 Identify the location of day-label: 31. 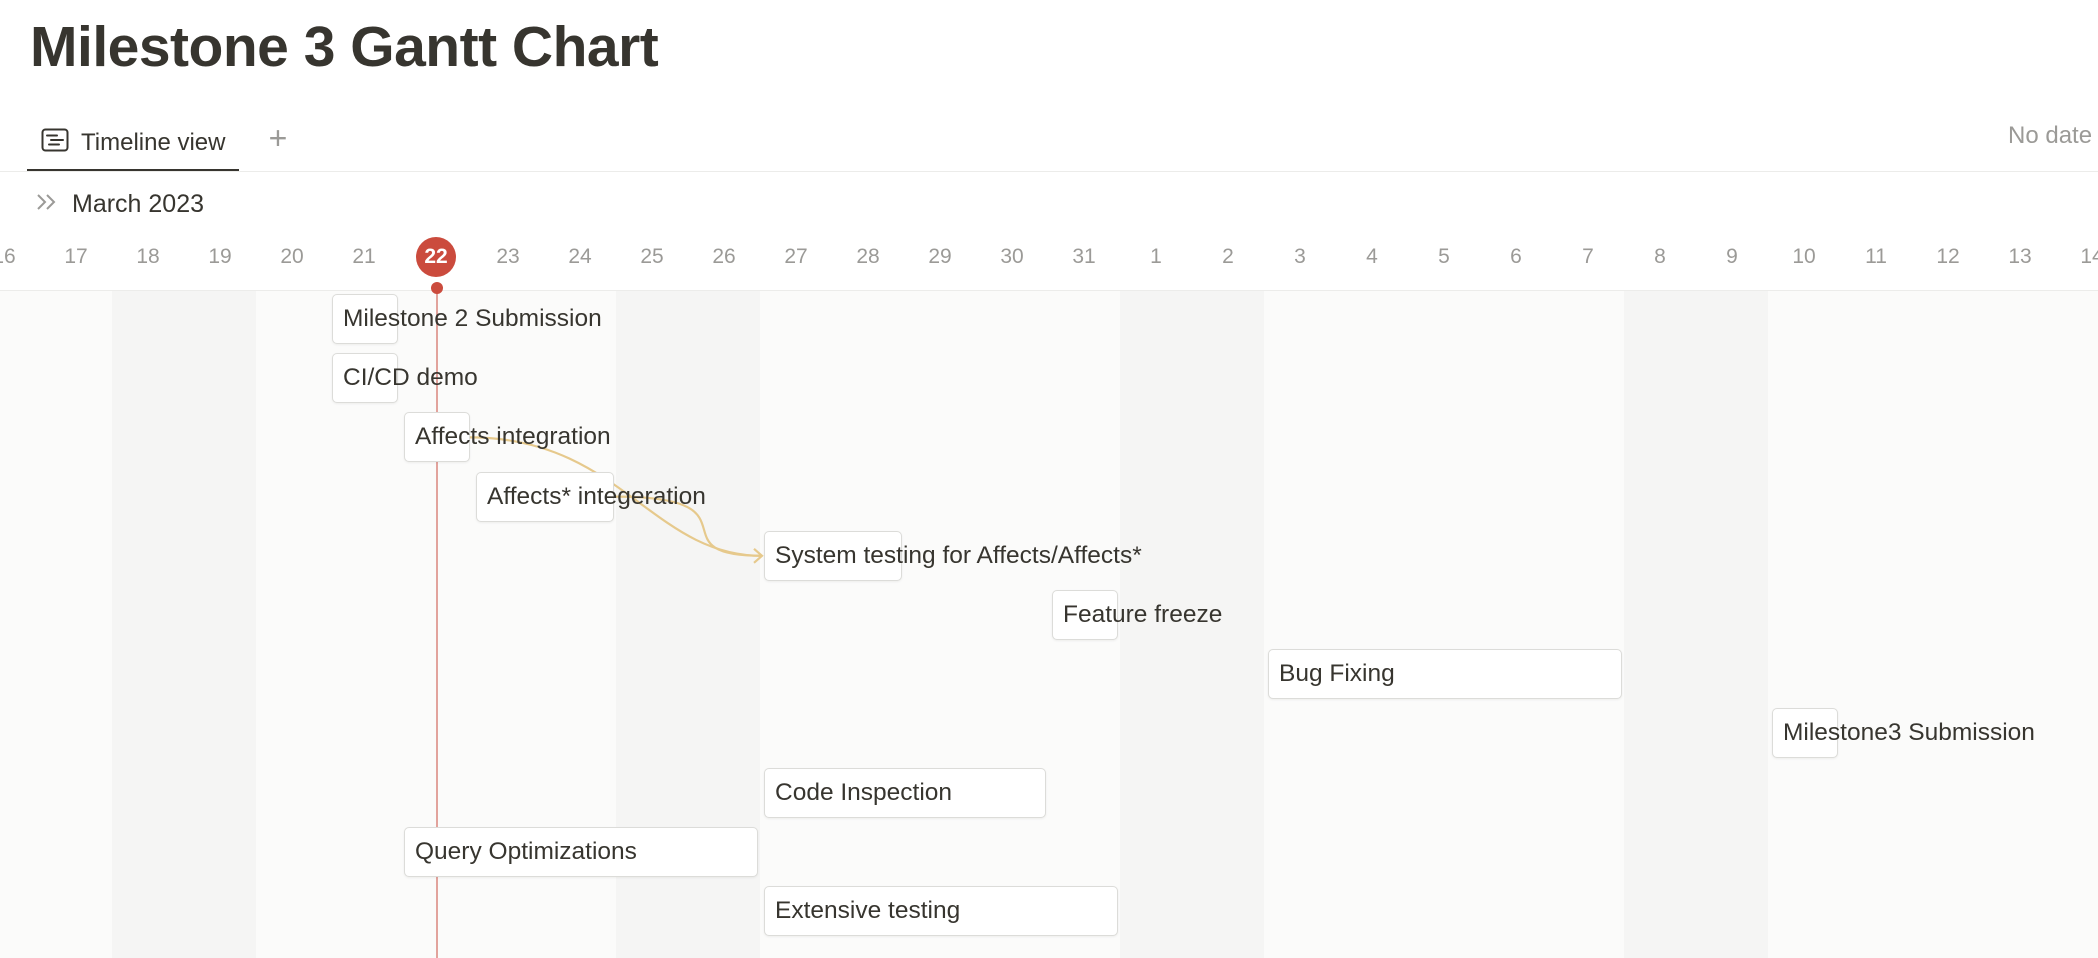
(1084, 256).